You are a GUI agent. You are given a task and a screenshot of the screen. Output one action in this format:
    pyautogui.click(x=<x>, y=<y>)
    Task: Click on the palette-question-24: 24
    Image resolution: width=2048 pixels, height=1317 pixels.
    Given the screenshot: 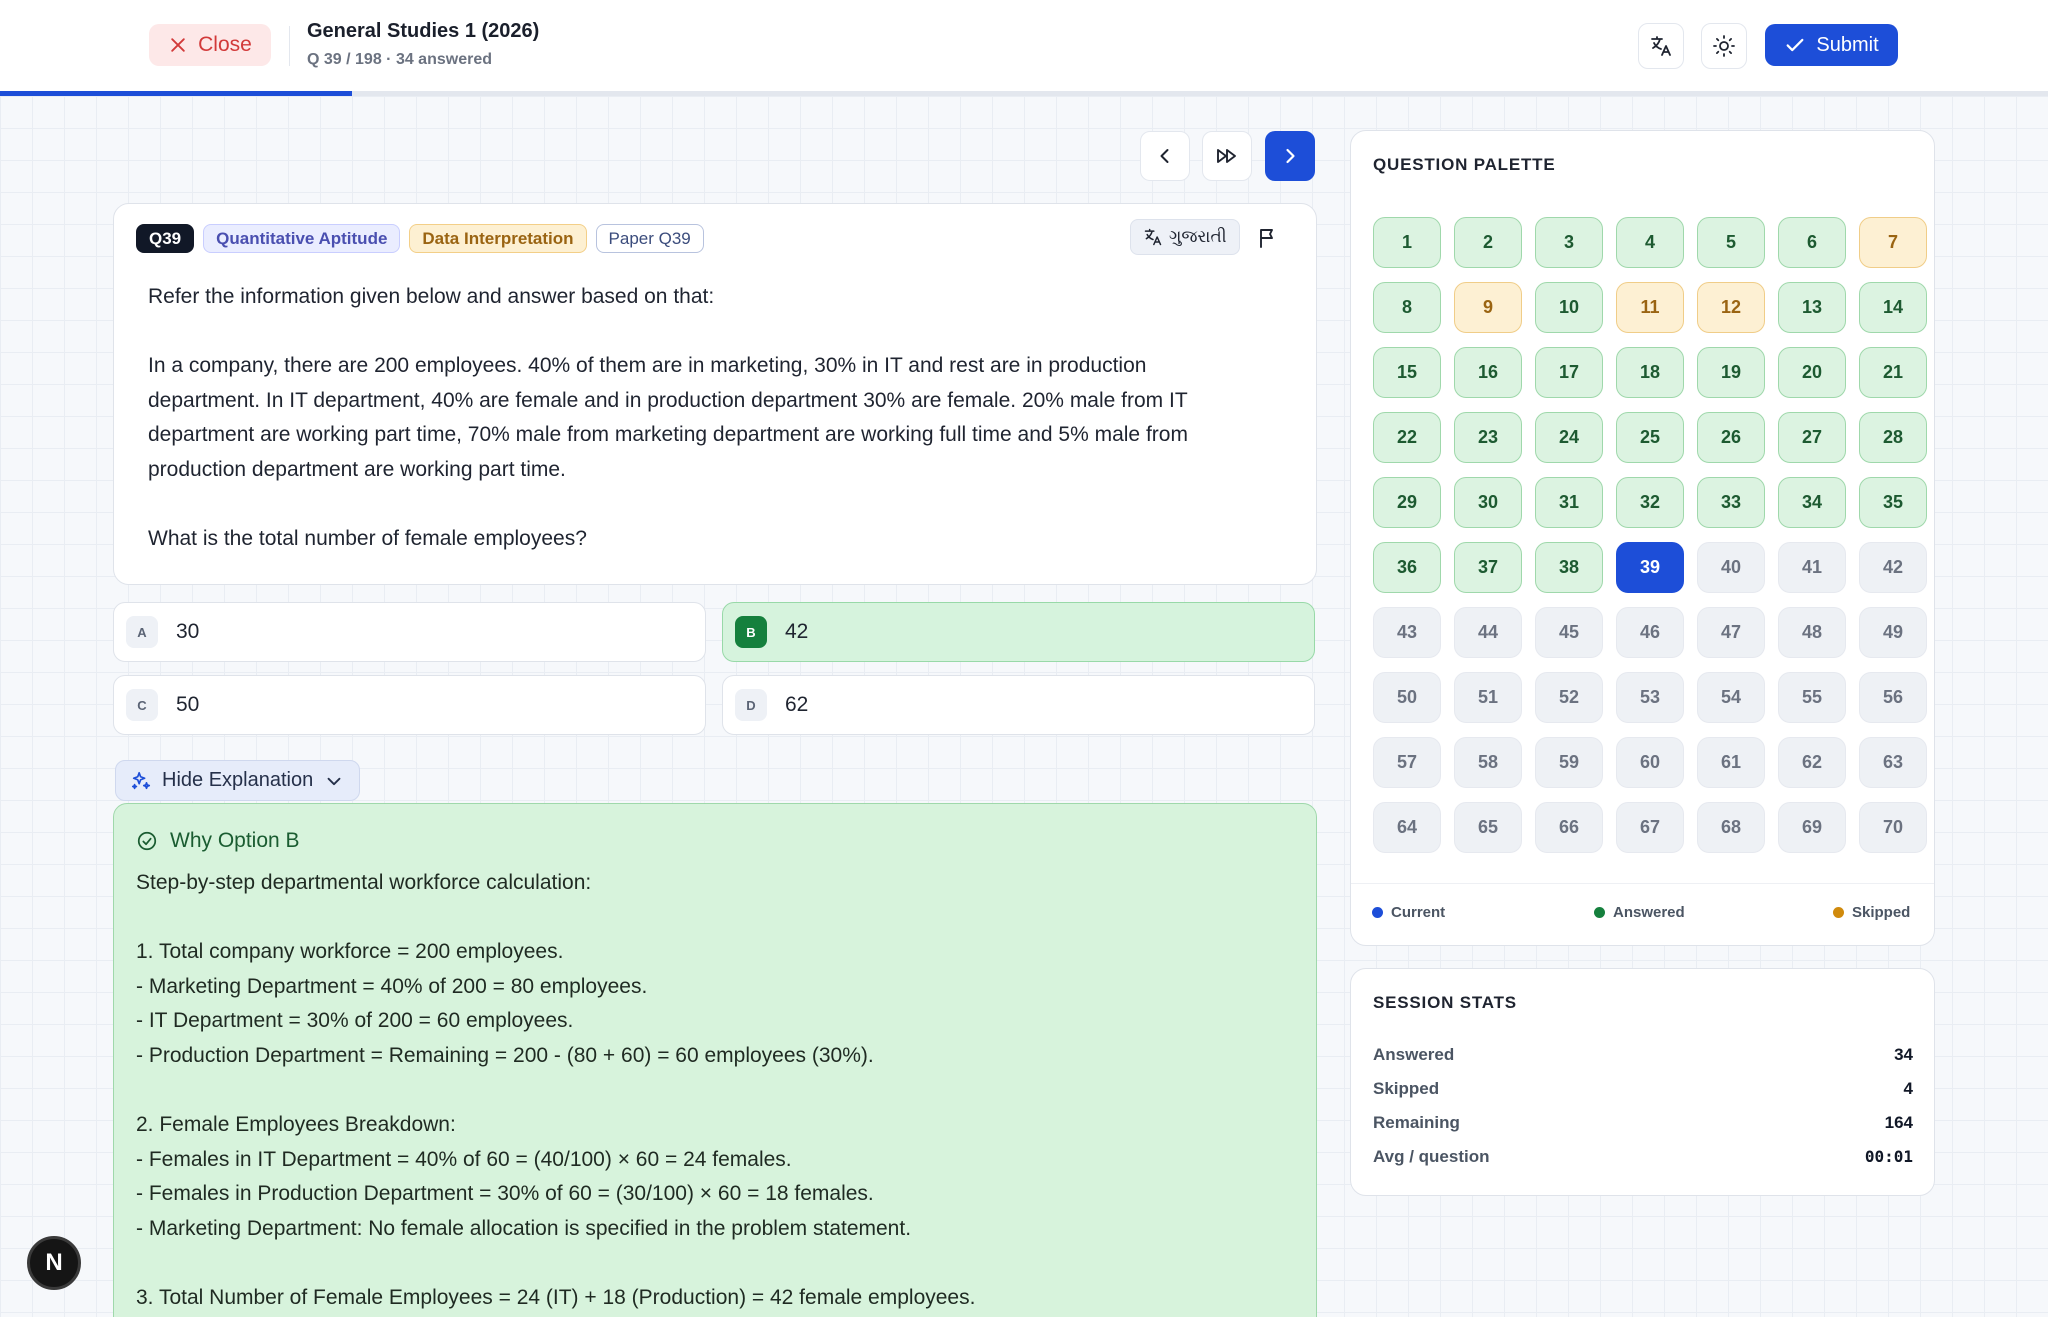 What is the action you would take?
    pyautogui.click(x=1569, y=437)
    